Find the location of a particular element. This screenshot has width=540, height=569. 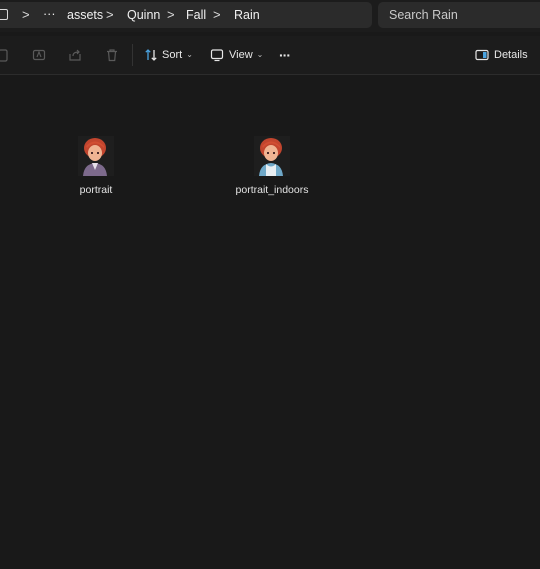

breadcrumb-item-assets: assets is located at coordinates (85, 15).